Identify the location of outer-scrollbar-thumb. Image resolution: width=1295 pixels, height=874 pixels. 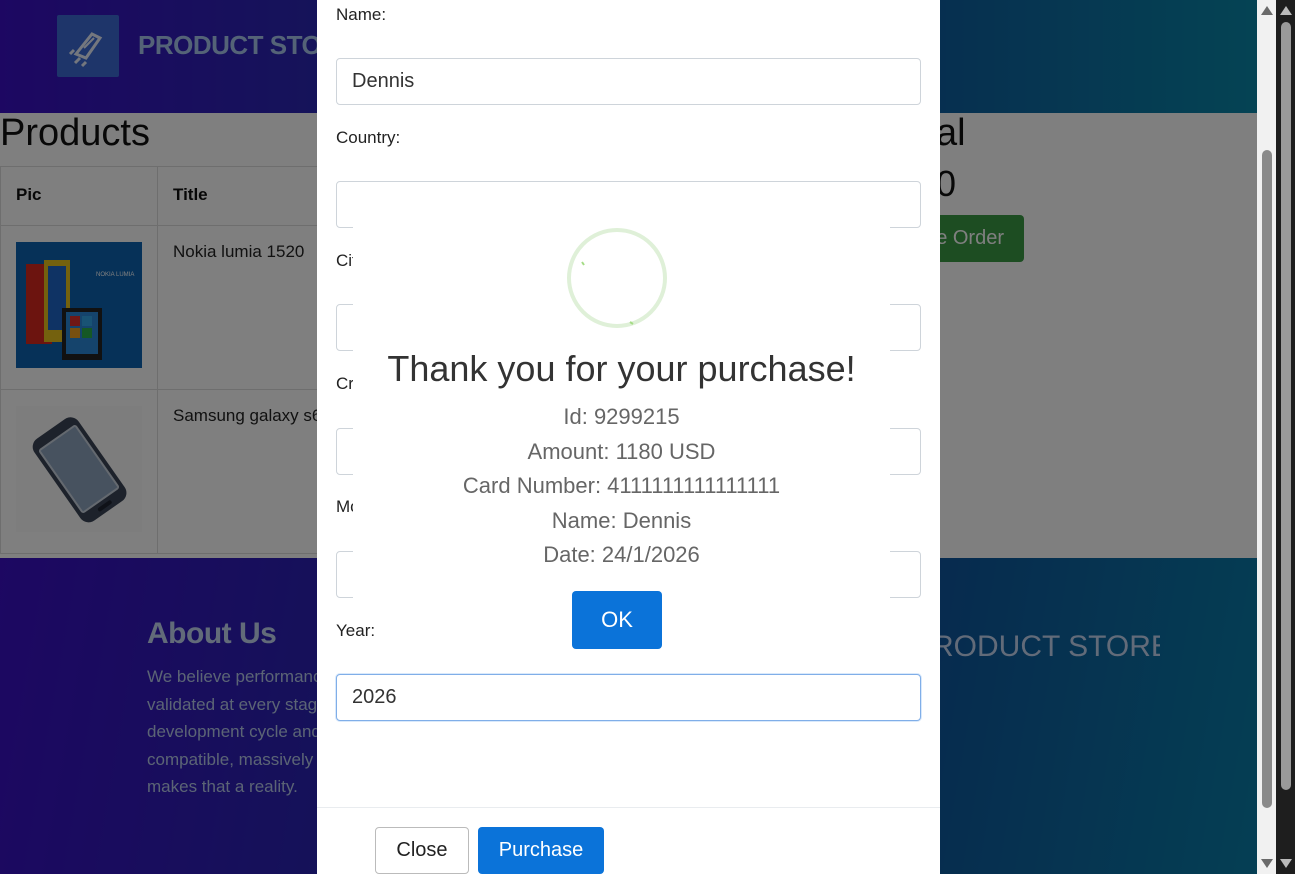
(1286, 406).